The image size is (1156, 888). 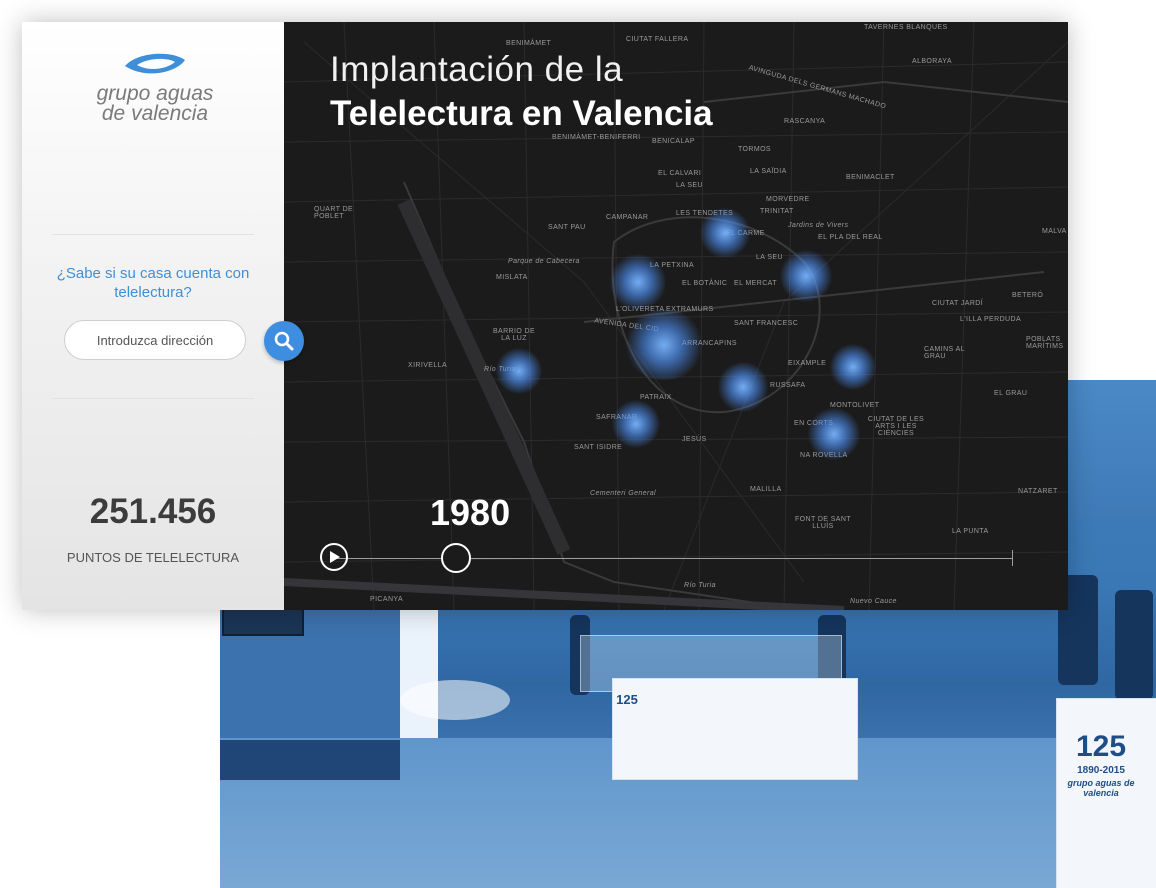 What do you see at coordinates (310, 760) in the screenshot?
I see `photo-bench` at bounding box center [310, 760].